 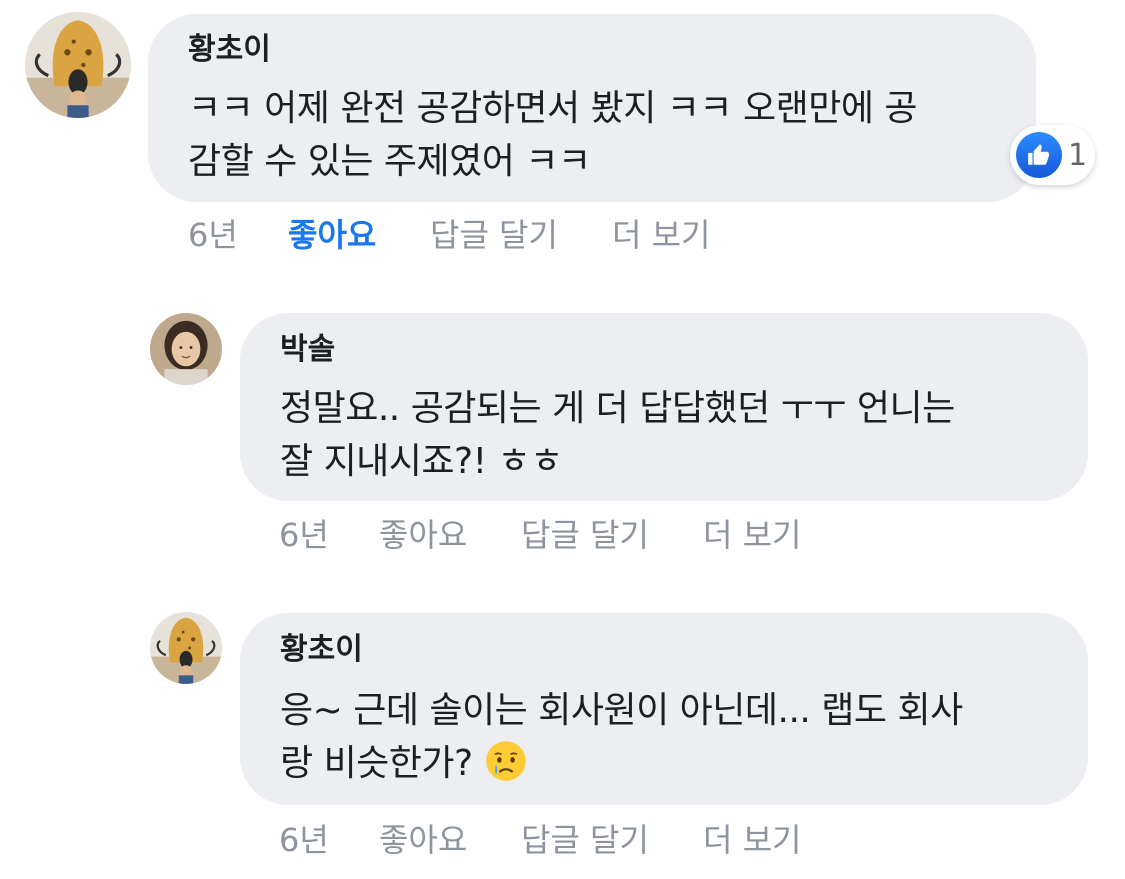 What do you see at coordinates (553, 108) in the screenshot?
I see `comment-text-line: ㅋㅋ 어제 완전 공감하면서 봤지 ㅋㅋ 오랜만에 공` at bounding box center [553, 108].